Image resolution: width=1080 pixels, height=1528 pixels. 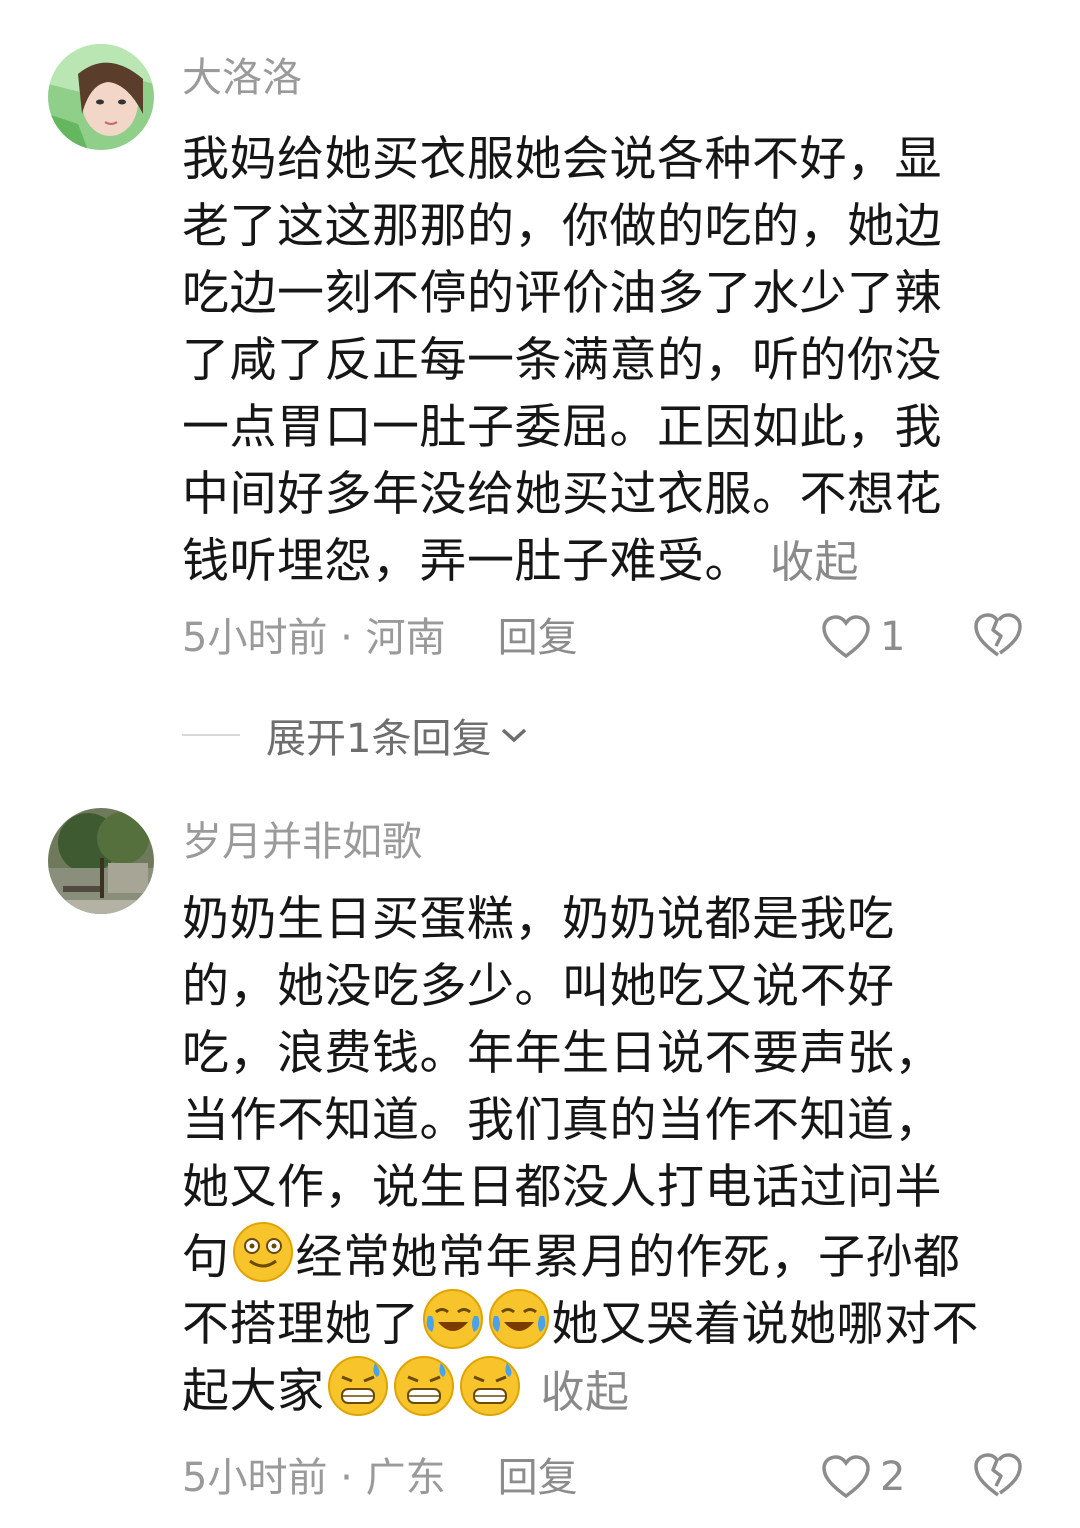 I want to click on expand-replies-button: 展开1条回复, so click(x=355, y=735).